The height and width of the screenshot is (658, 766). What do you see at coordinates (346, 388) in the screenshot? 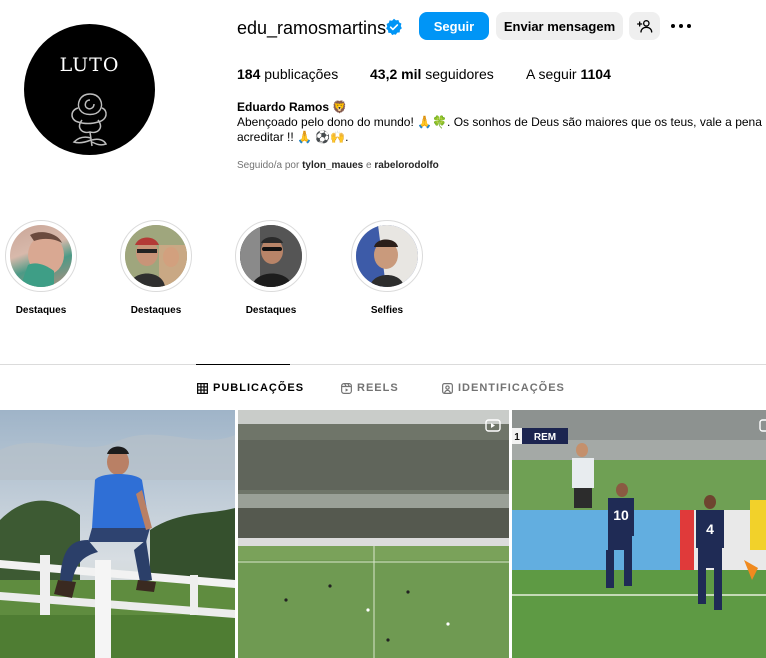
I see `reels-icon` at bounding box center [346, 388].